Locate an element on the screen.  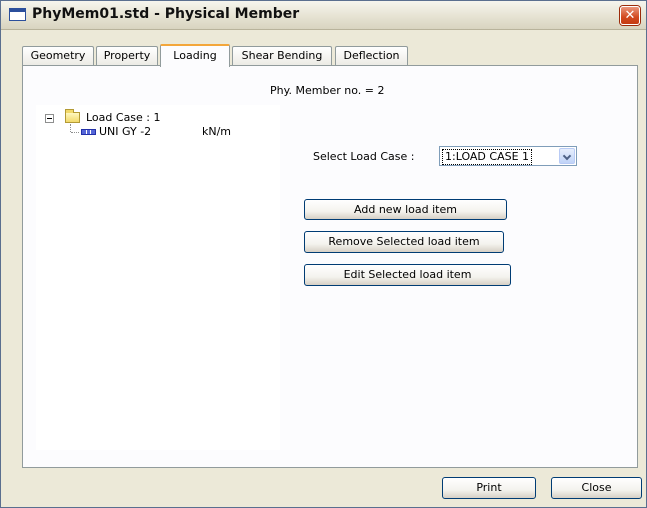
remove-load-item-button: Remove Selected load item is located at coordinates (404, 242).